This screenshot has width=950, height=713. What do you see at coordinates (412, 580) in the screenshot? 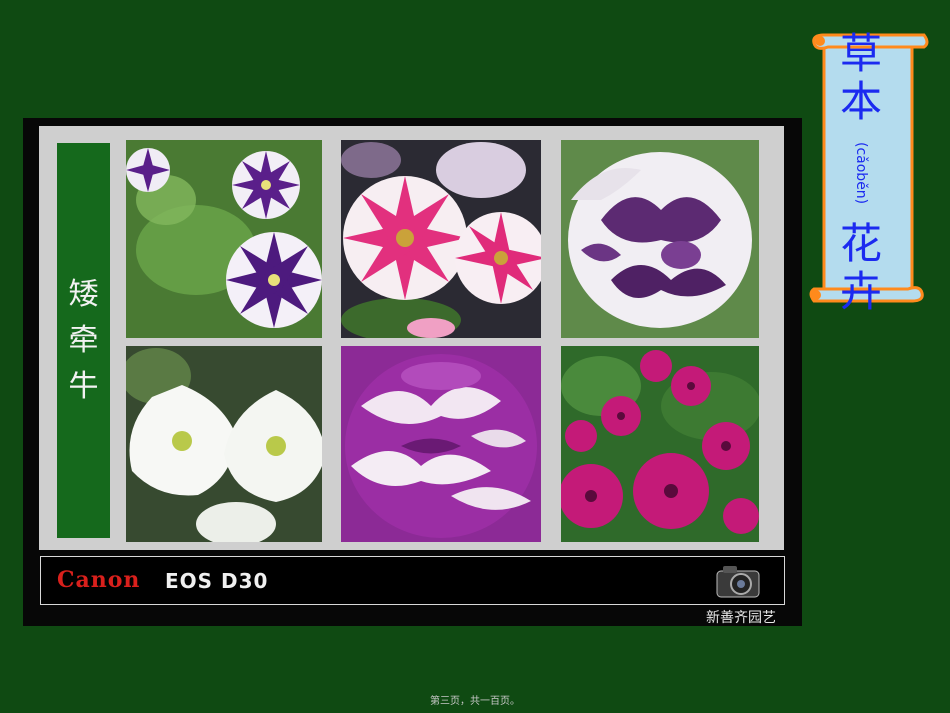
I see `camera-caption-bar: Canon EOS D30` at bounding box center [412, 580].